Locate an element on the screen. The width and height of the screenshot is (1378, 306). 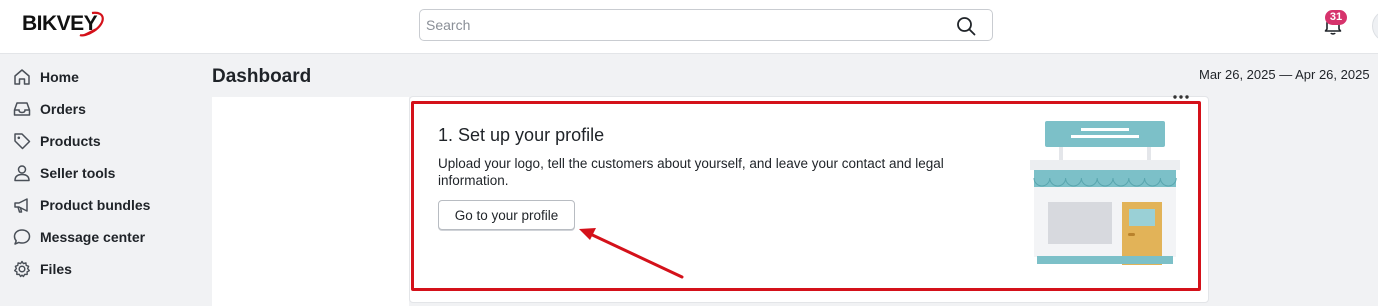
sidebar-item-product-bundles: Product bundles is located at coordinates (81, 205).